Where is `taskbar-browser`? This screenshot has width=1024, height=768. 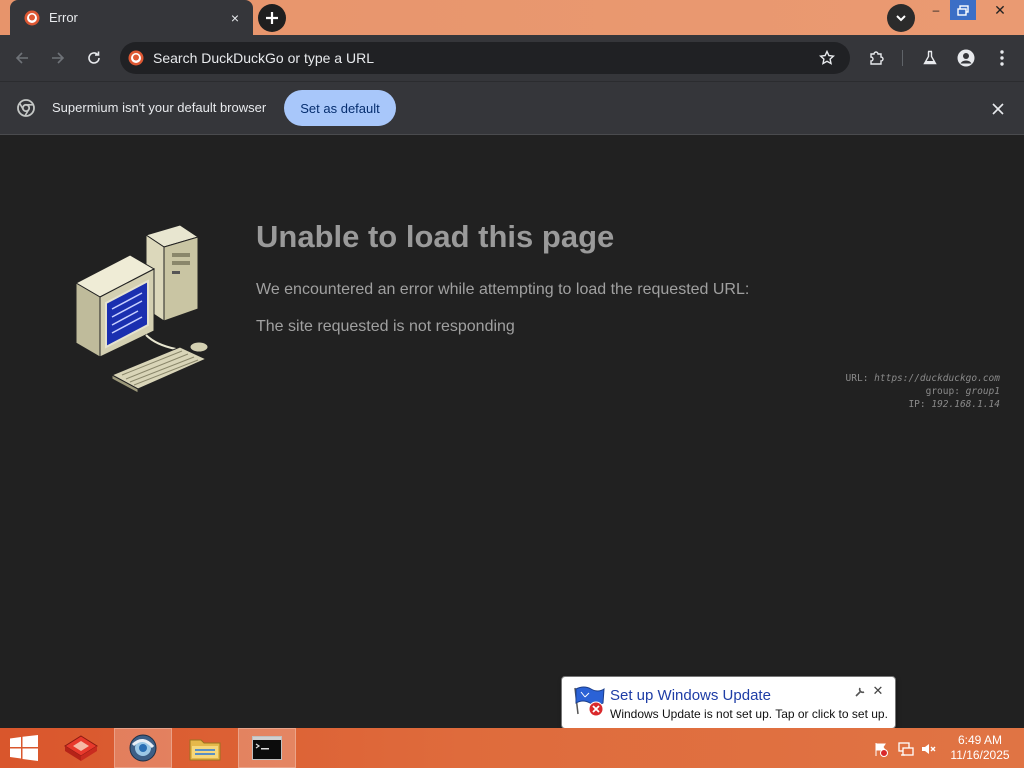
taskbar-browser is located at coordinates (143, 748).